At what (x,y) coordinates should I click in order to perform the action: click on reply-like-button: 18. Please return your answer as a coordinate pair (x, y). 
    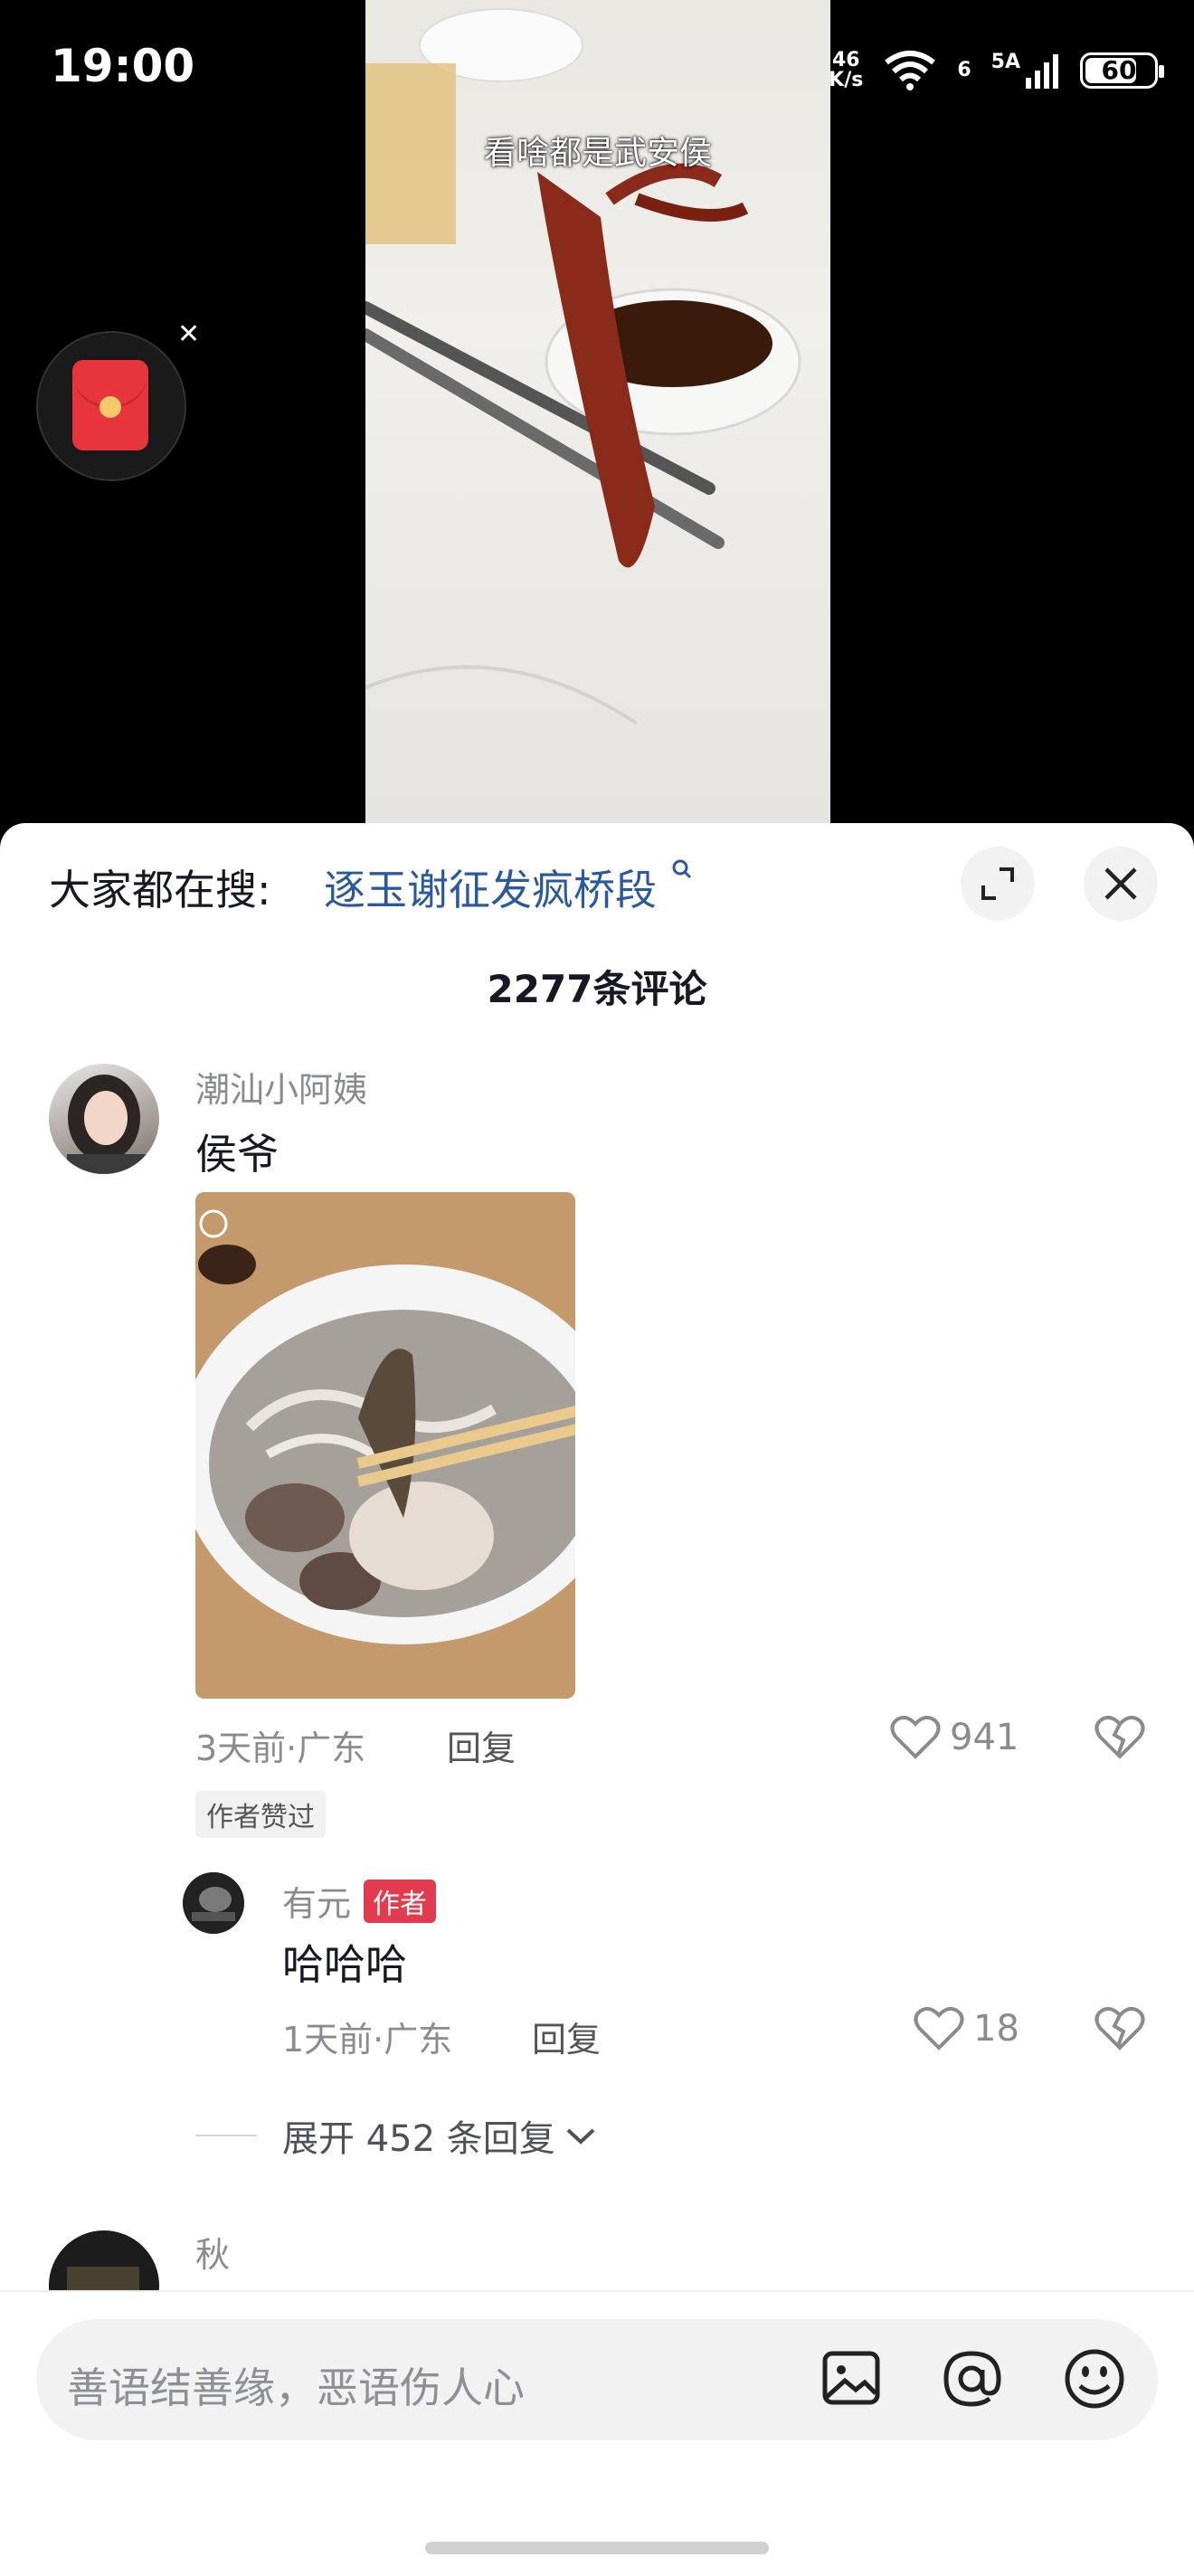
    Looking at the image, I should click on (966, 2029).